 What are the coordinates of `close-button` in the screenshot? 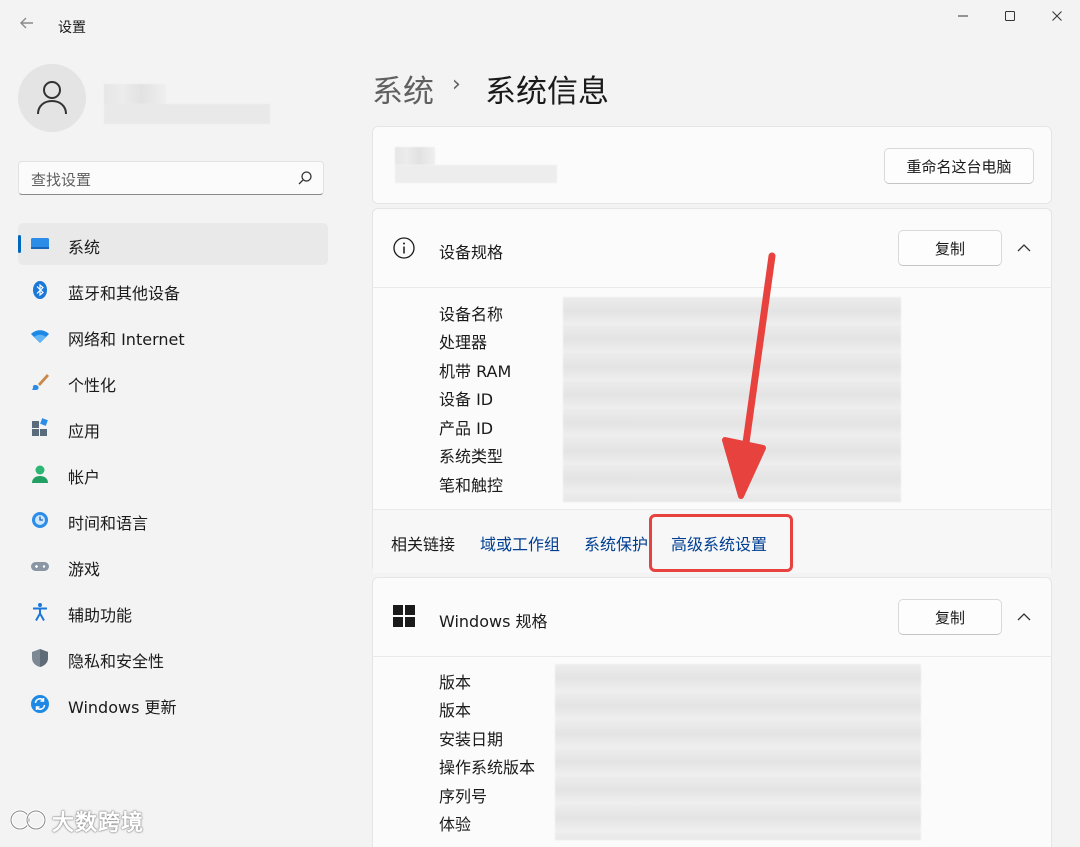 It's located at (1057, 18).